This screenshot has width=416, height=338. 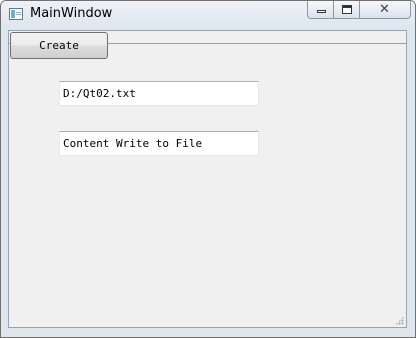 I want to click on close-button: ✕, so click(x=385, y=10).